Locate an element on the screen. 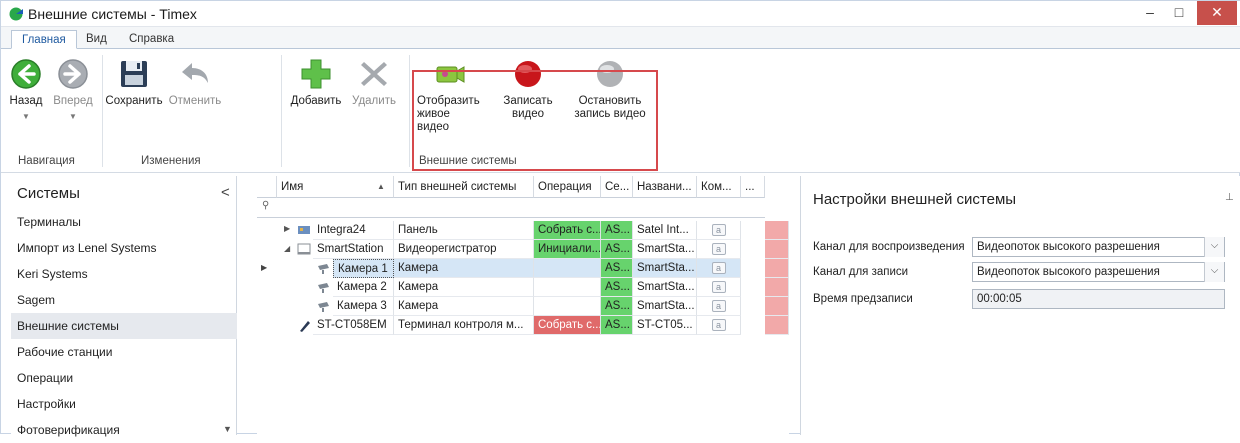 This screenshot has width=1240, height=443. minimize-button: – is located at coordinates (1150, 13).